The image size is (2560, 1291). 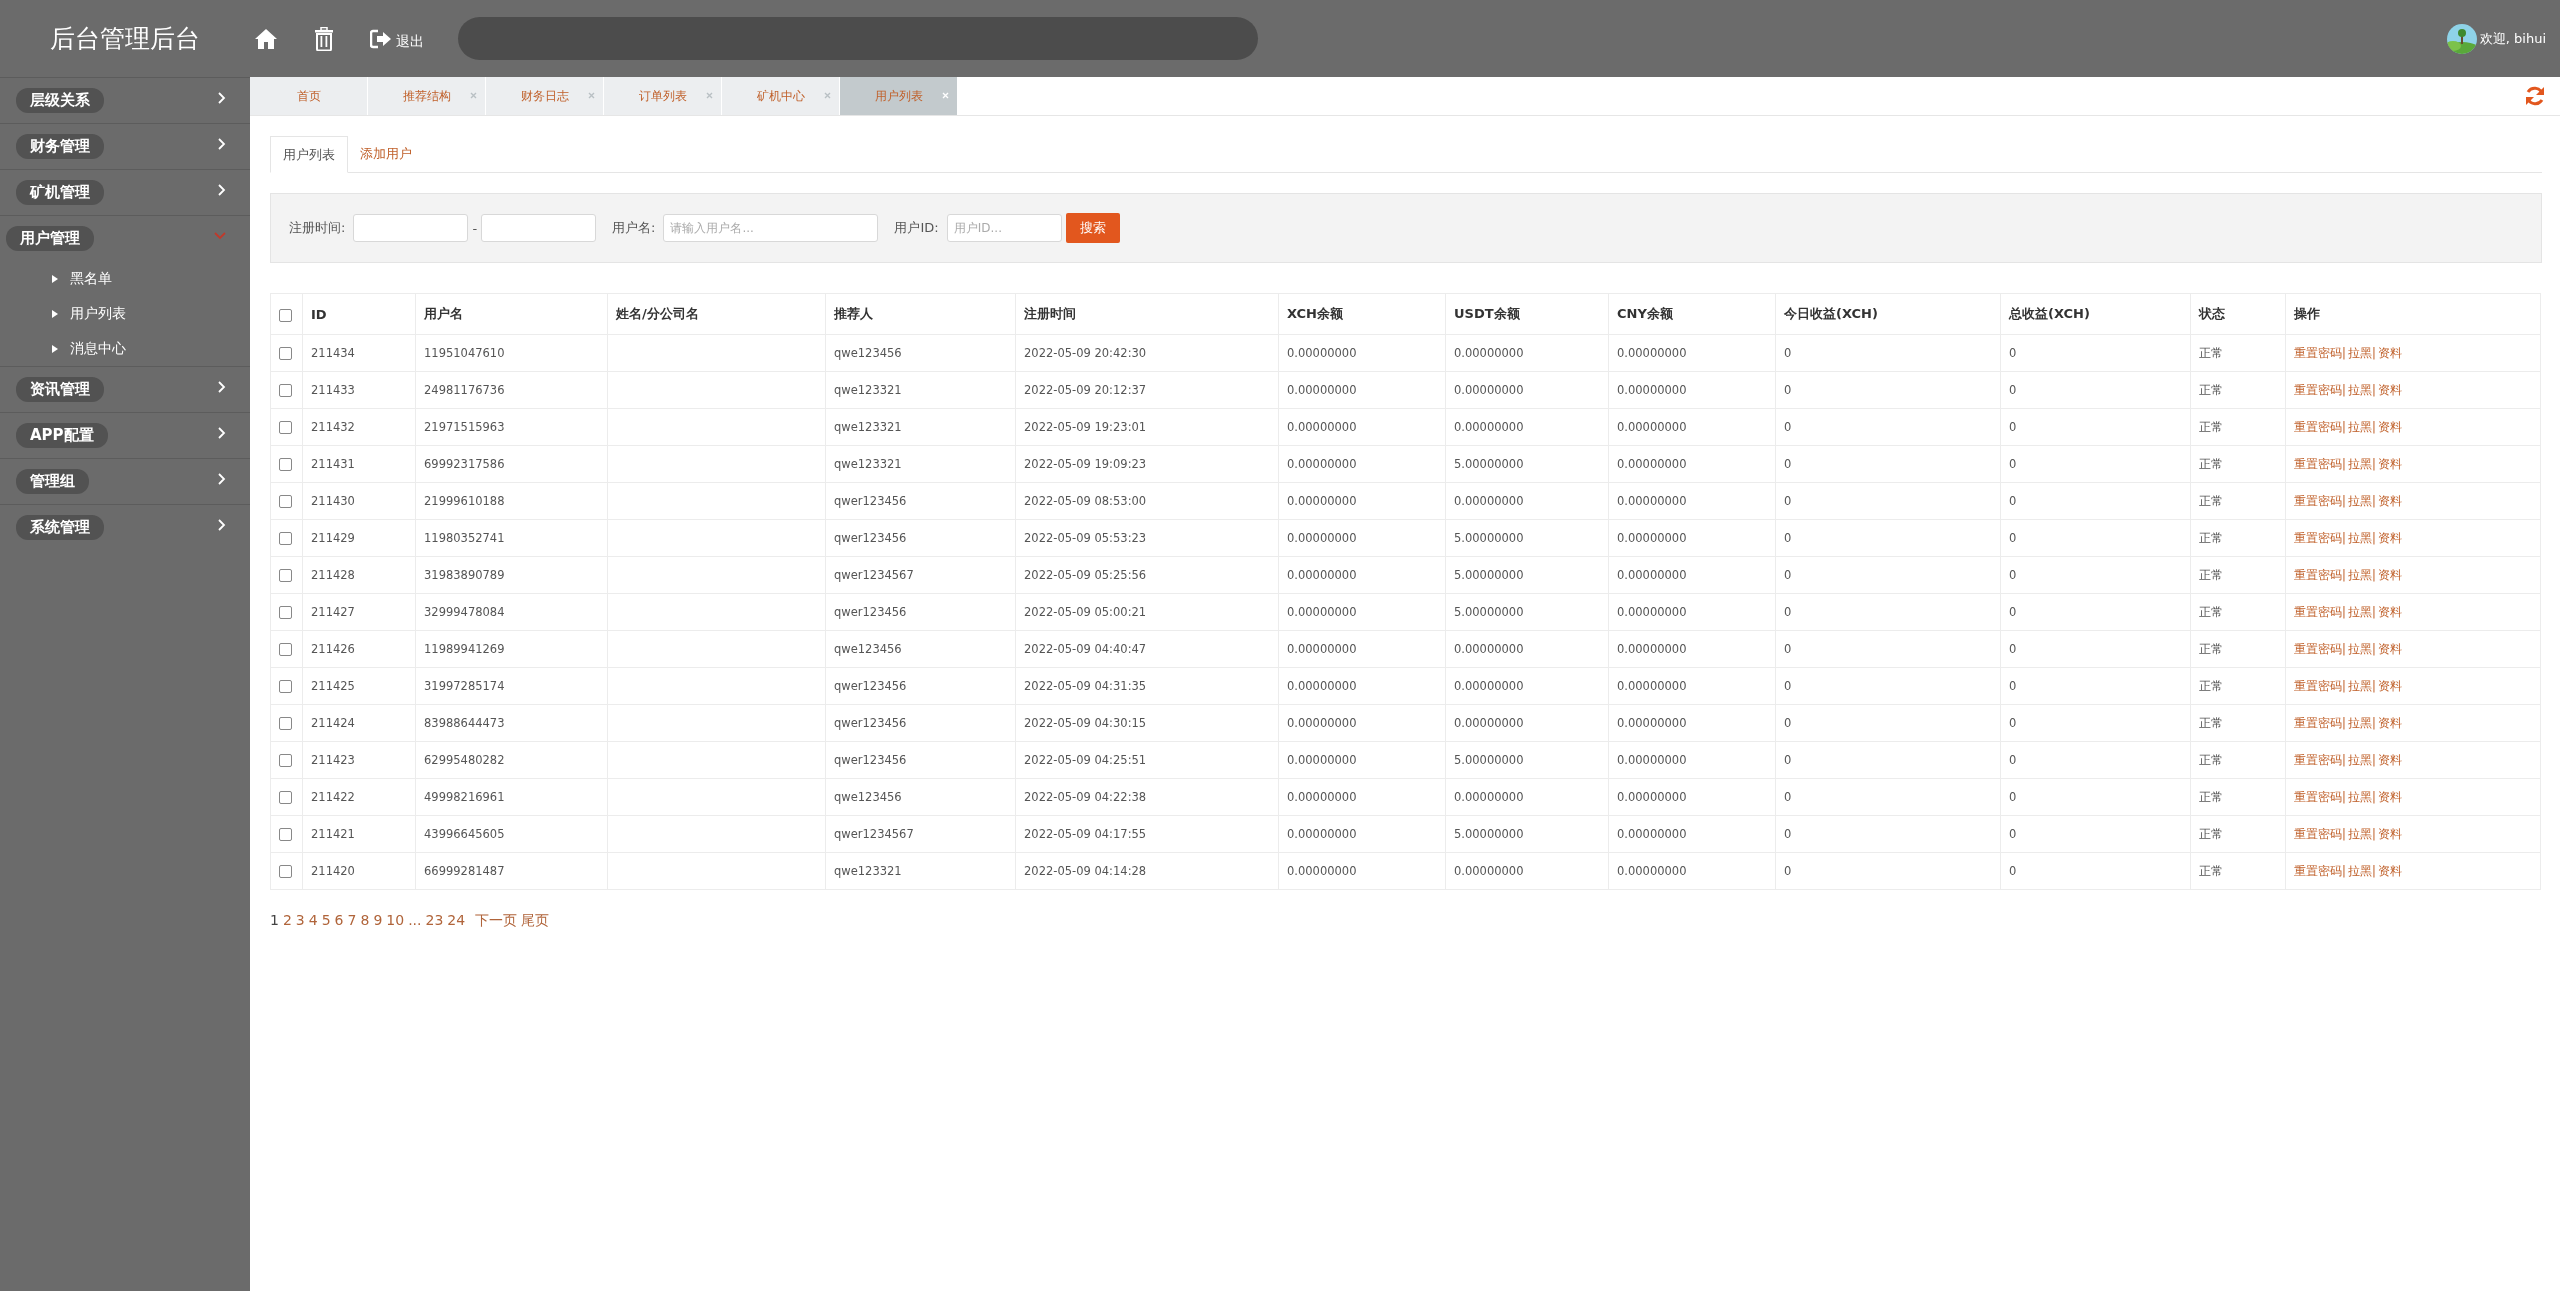 I want to click on page-link: 24, so click(x=456, y=921).